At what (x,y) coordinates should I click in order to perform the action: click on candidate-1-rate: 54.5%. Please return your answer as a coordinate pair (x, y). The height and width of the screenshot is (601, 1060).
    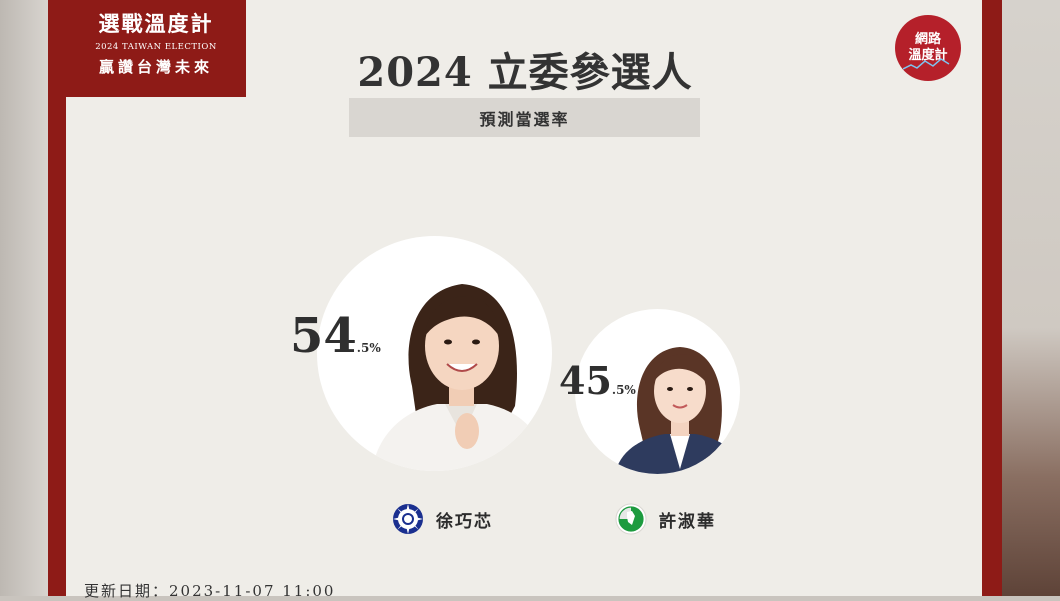
    Looking at the image, I should click on (335, 336).